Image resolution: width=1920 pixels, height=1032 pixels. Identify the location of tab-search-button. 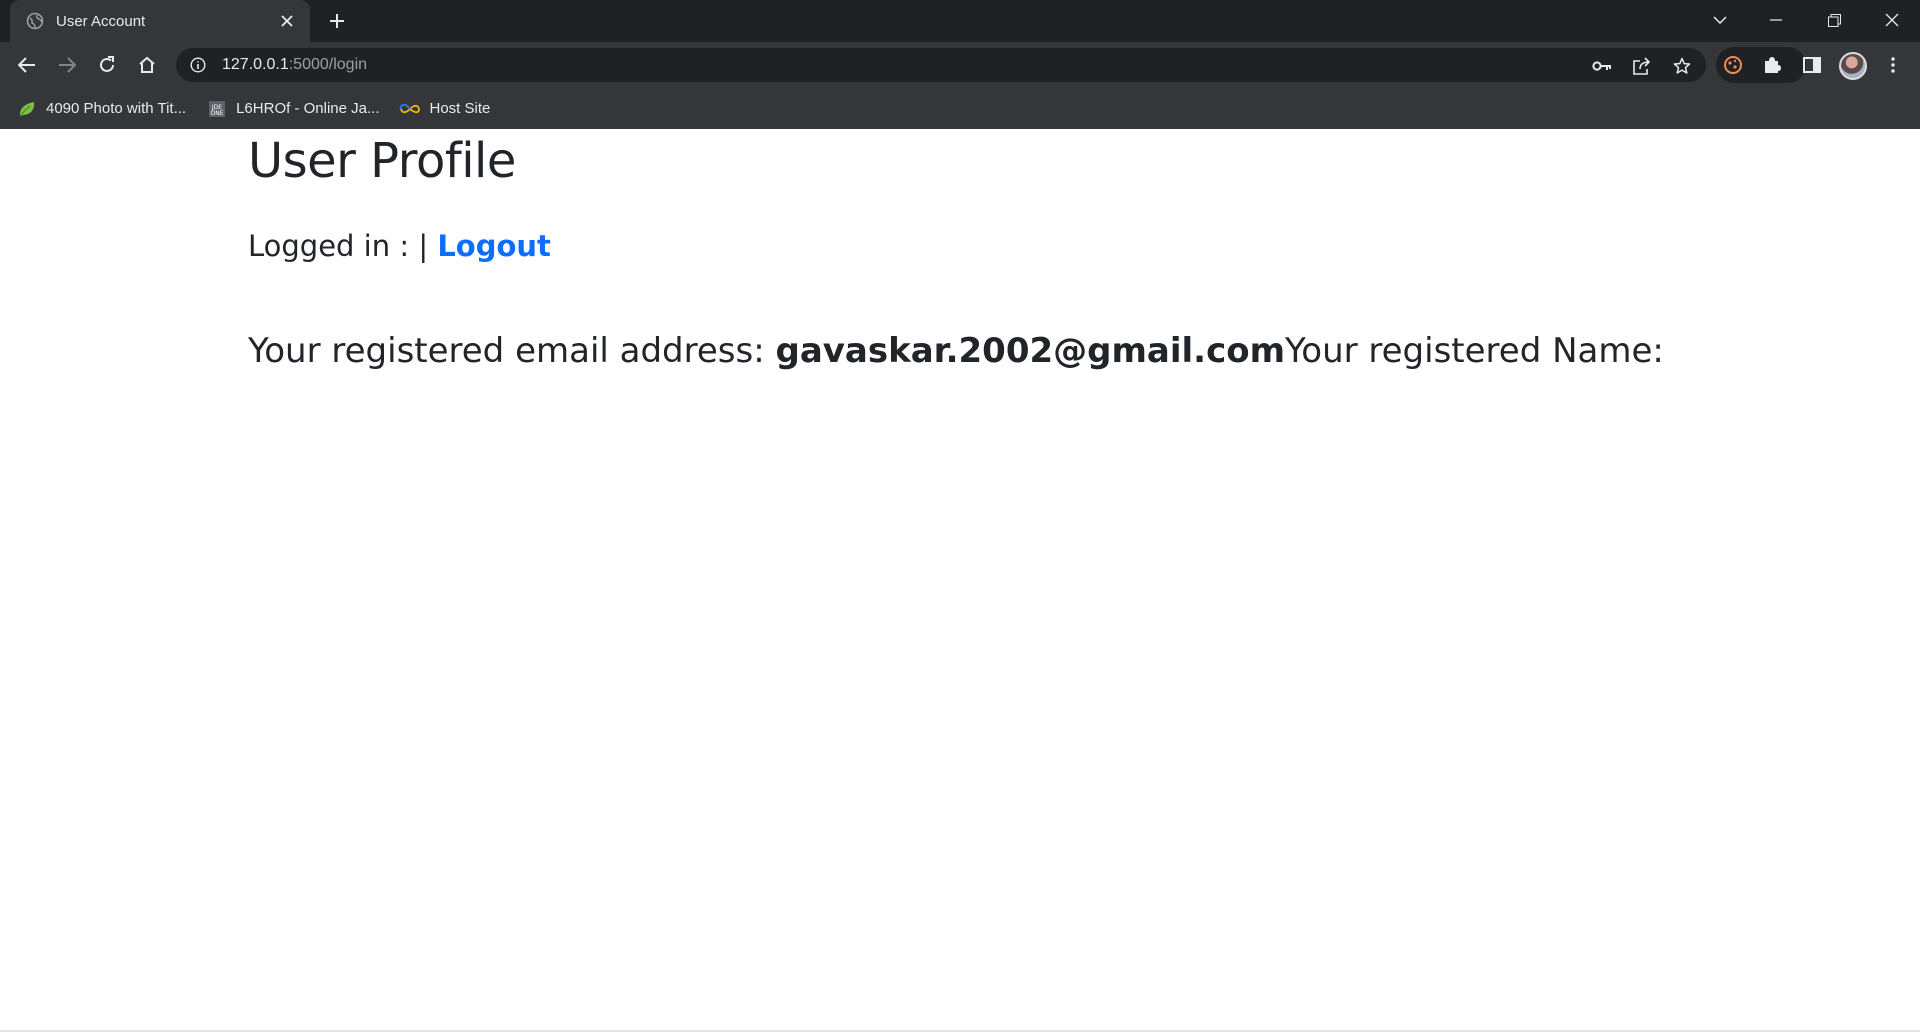
(1720, 20).